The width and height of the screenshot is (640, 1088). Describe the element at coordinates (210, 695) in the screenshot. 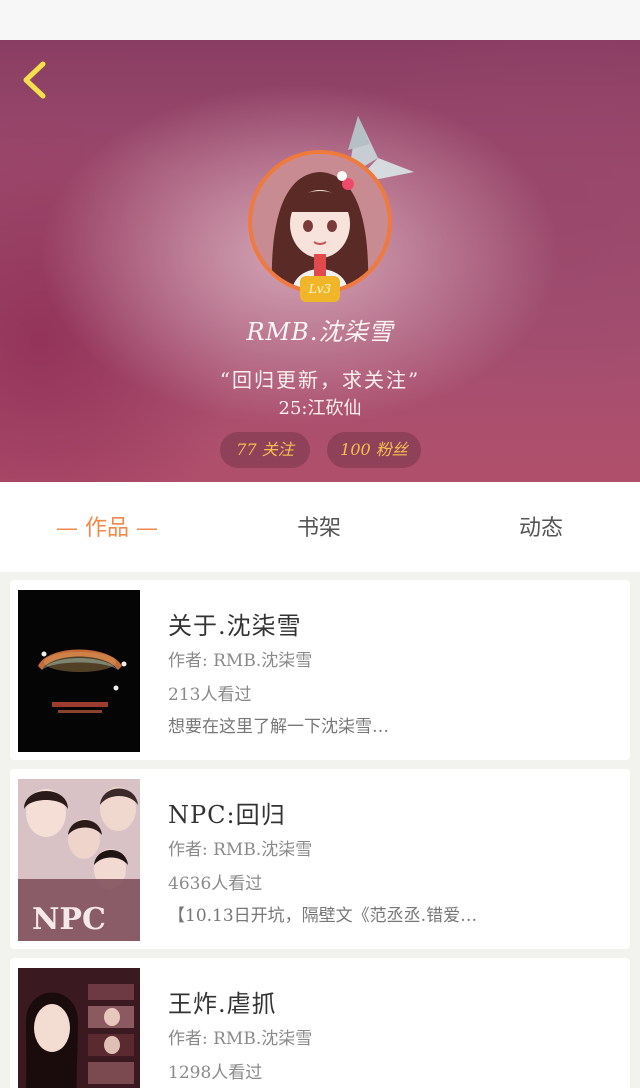

I see `book-view-count: 213人看过` at that location.